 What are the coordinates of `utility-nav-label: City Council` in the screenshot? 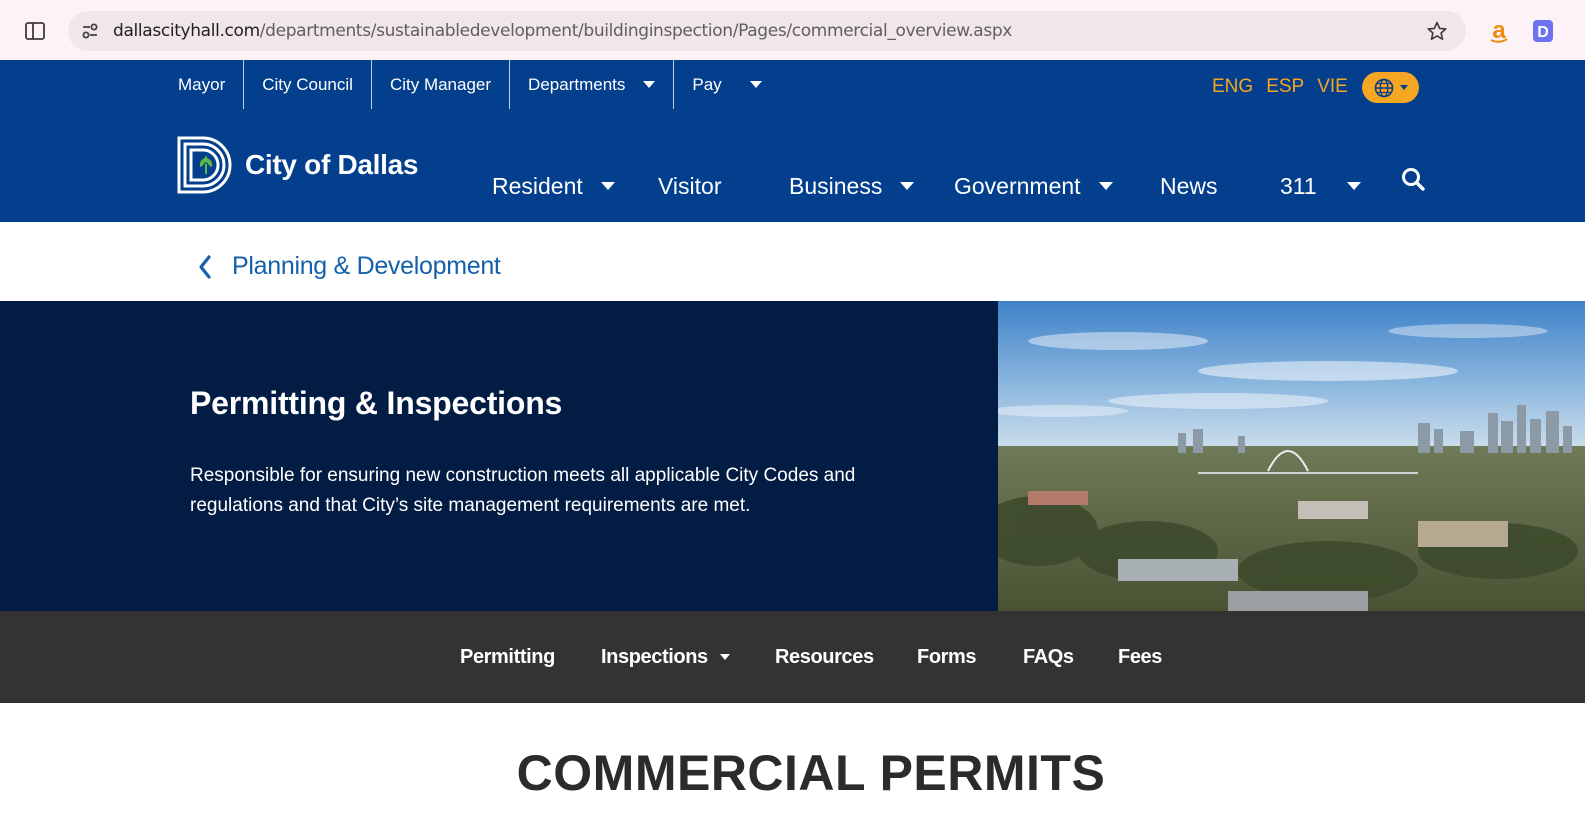 It's located at (307, 84).